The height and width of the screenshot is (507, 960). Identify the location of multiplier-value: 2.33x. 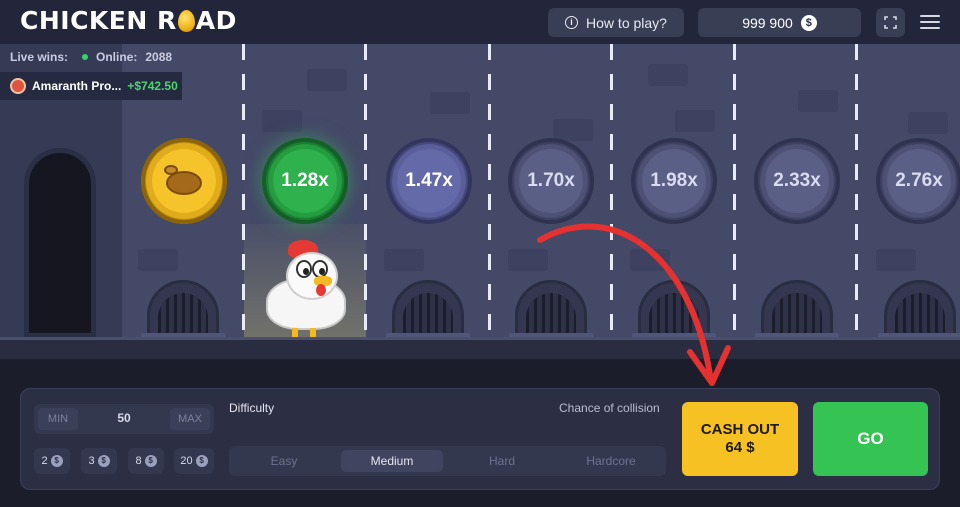
(797, 180).